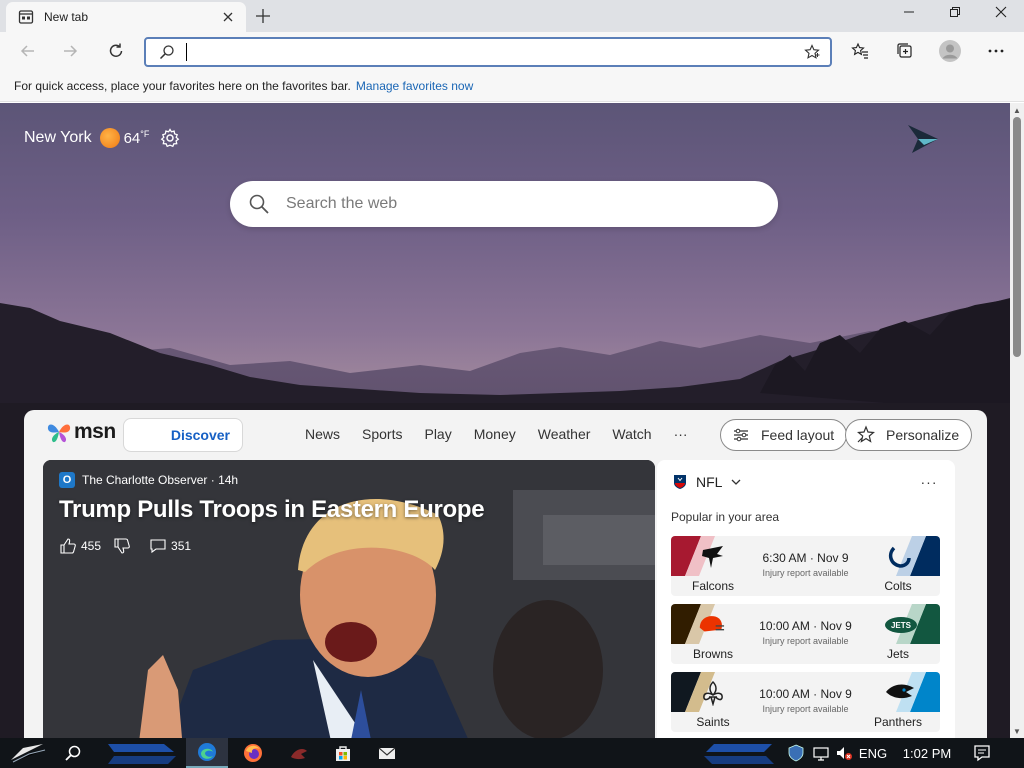 The width and height of the screenshot is (1024, 768). Describe the element at coordinates (955, 12) in the screenshot. I see `restore-button` at that location.